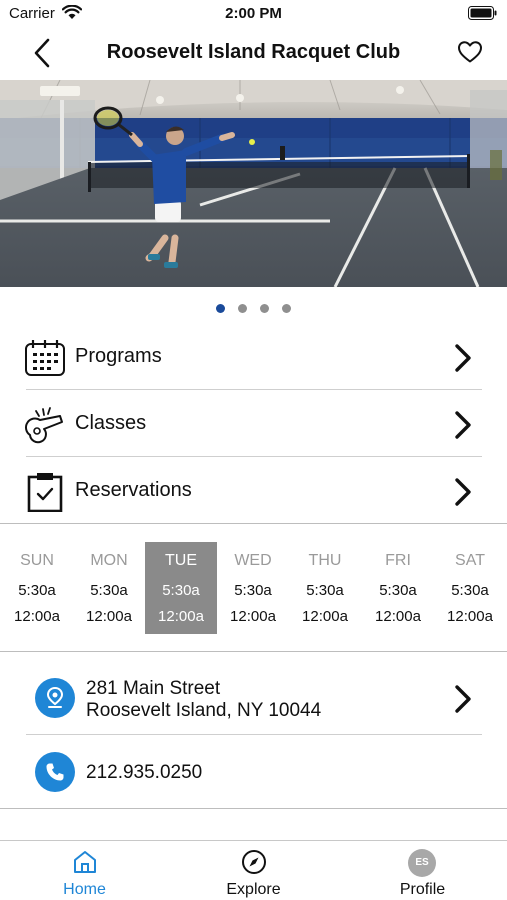 This screenshot has height=900, width=507. Describe the element at coordinates (181, 560) in the screenshot. I see `day-name: TUE` at that location.